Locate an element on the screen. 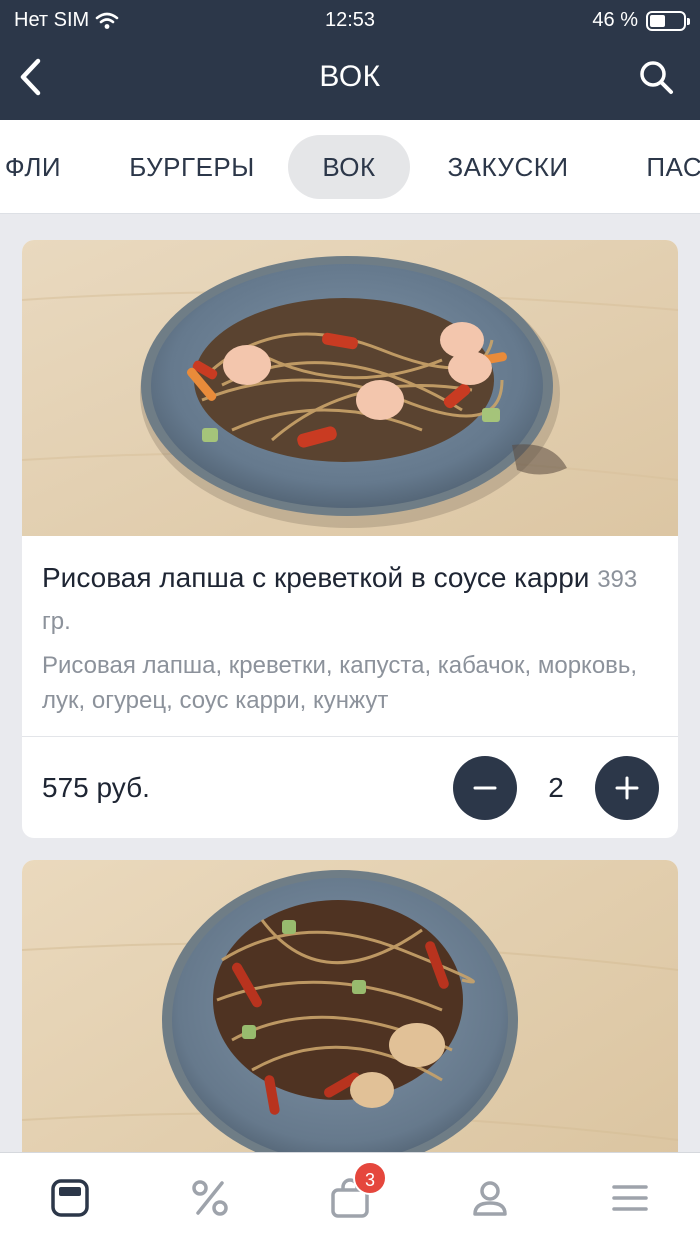  plus-icon is located at coordinates (627, 788).